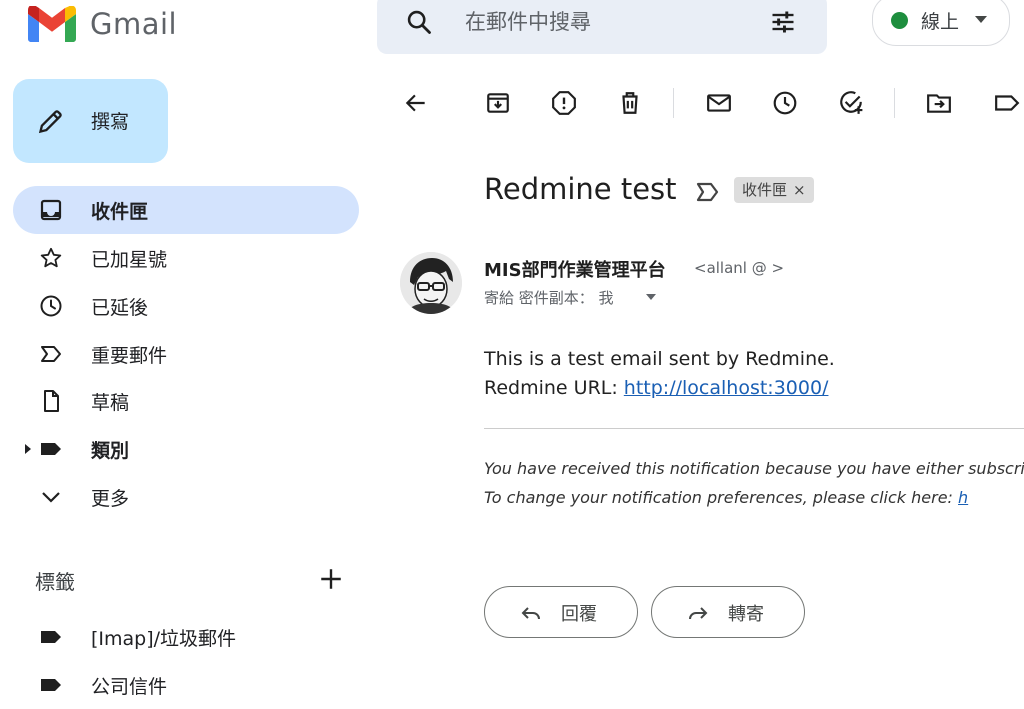  What do you see at coordinates (134, 24) in the screenshot?
I see `app-name: Gmail` at bounding box center [134, 24].